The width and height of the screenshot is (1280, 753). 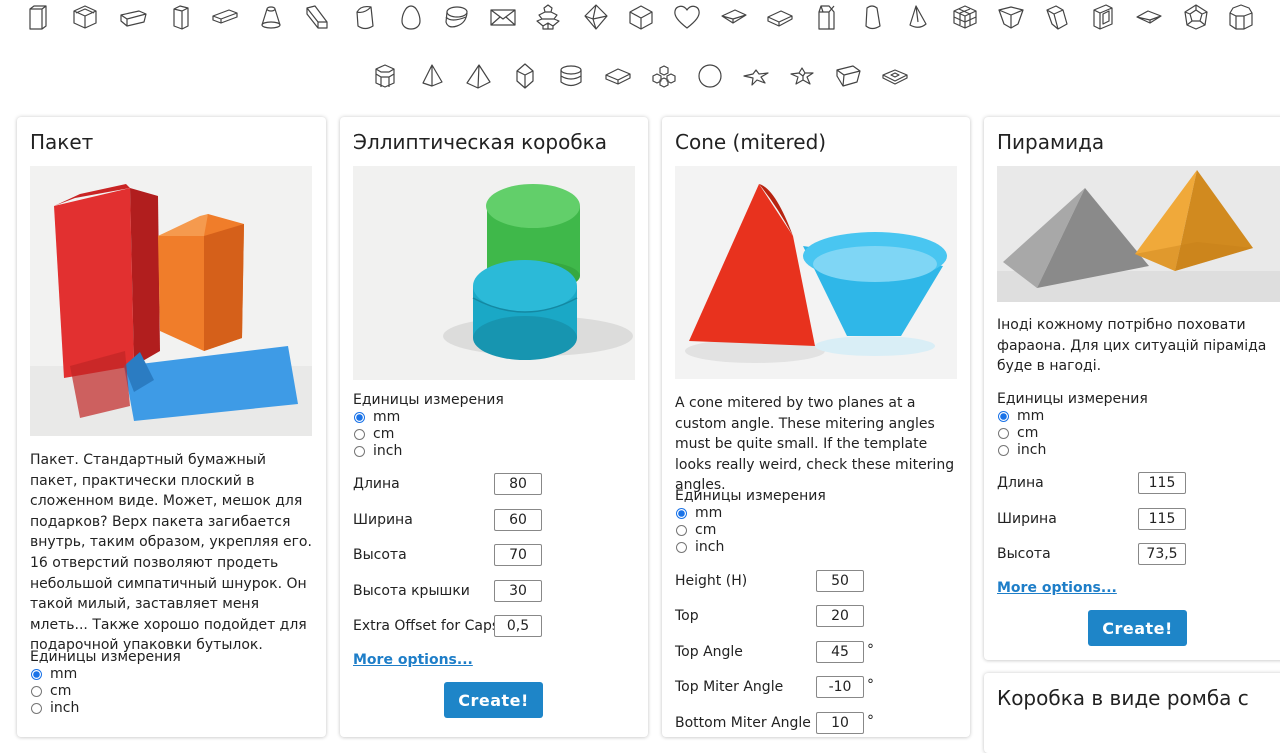 What do you see at coordinates (918, 17) in the screenshot?
I see `cone-icon` at bounding box center [918, 17].